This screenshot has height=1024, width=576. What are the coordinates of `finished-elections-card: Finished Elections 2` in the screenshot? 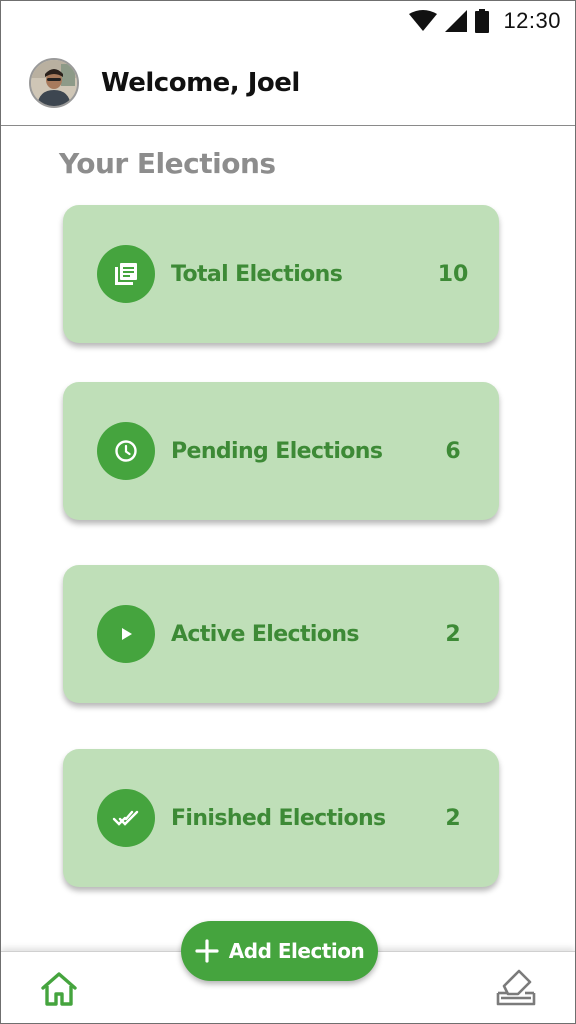 It's located at (281, 818).